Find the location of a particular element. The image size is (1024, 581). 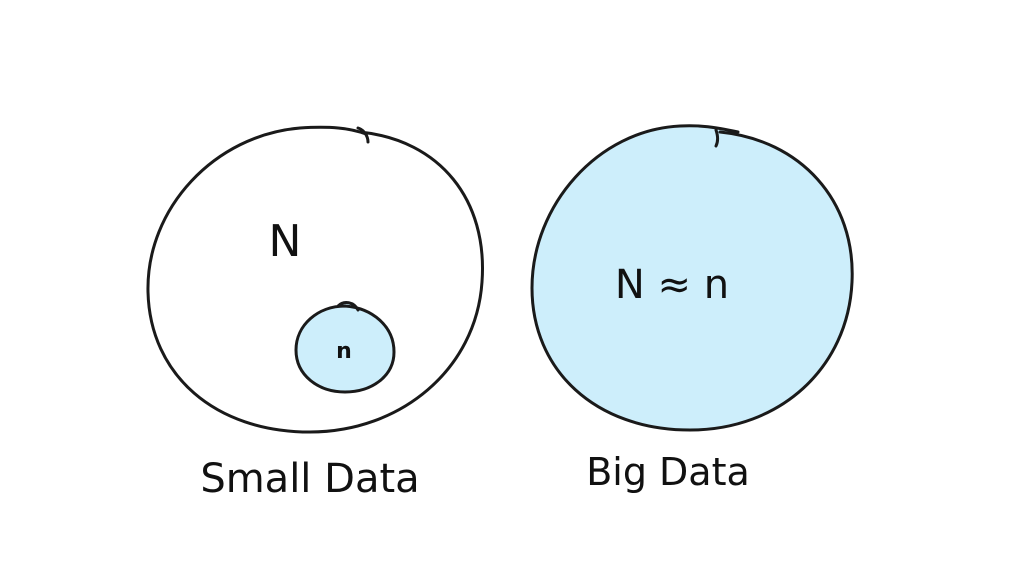

caption-big-data: Big Data is located at coordinates (668, 472).